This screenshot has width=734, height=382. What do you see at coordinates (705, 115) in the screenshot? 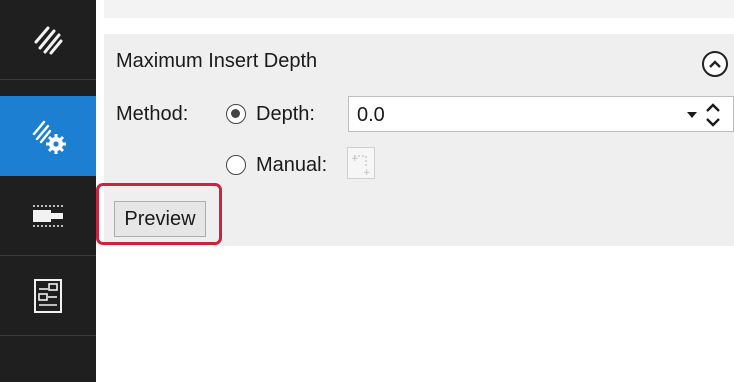
I see `dropdown-spinner-icon` at bounding box center [705, 115].